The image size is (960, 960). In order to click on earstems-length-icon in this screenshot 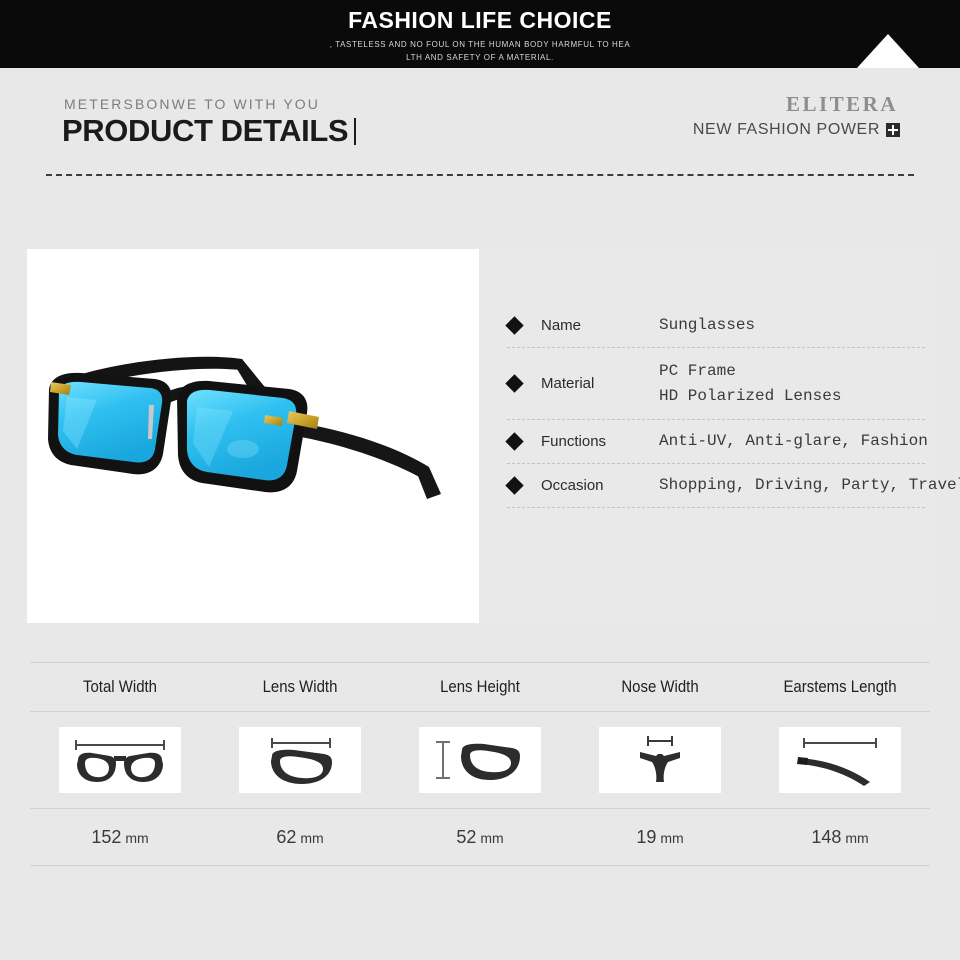, I will do `click(840, 760)`.